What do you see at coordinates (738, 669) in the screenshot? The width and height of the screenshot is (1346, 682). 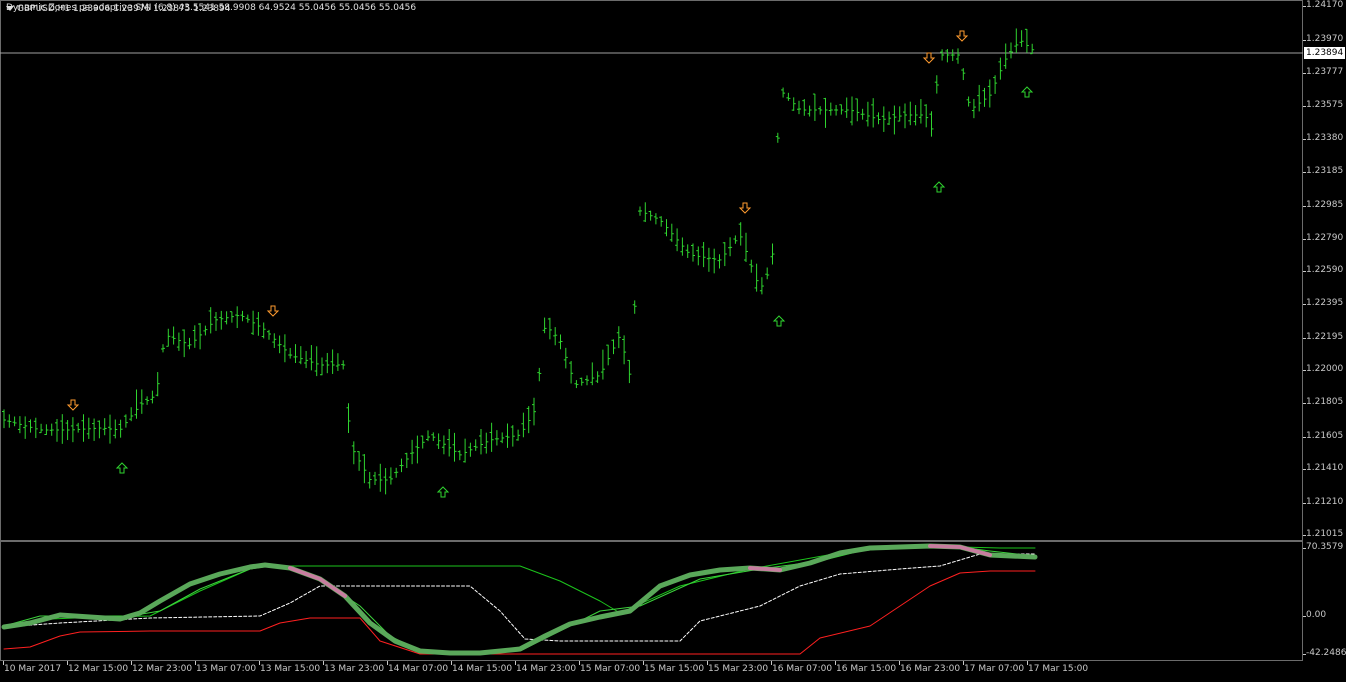 I see `time-tick-label: 15 Mar 23:00` at bounding box center [738, 669].